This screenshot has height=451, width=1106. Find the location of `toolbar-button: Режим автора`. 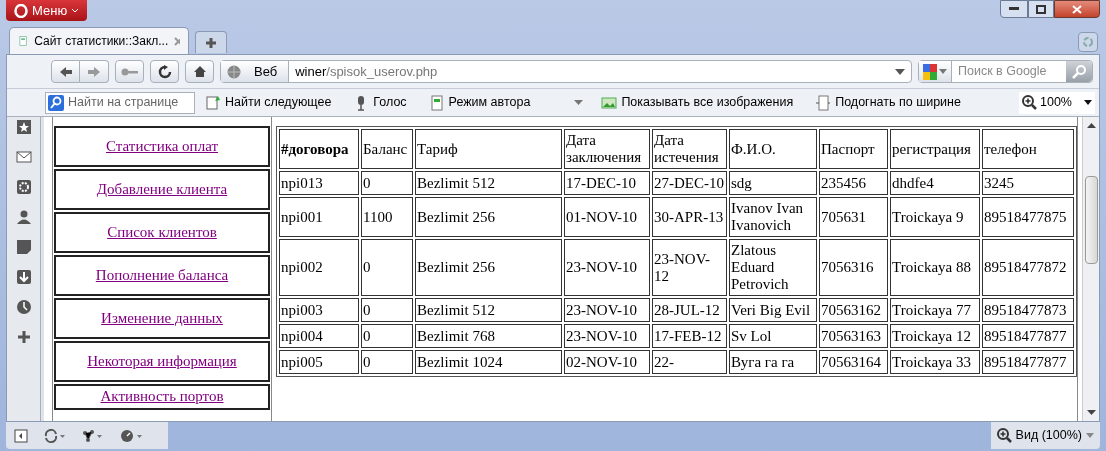

toolbar-button: Режим автора is located at coordinates (506, 102).